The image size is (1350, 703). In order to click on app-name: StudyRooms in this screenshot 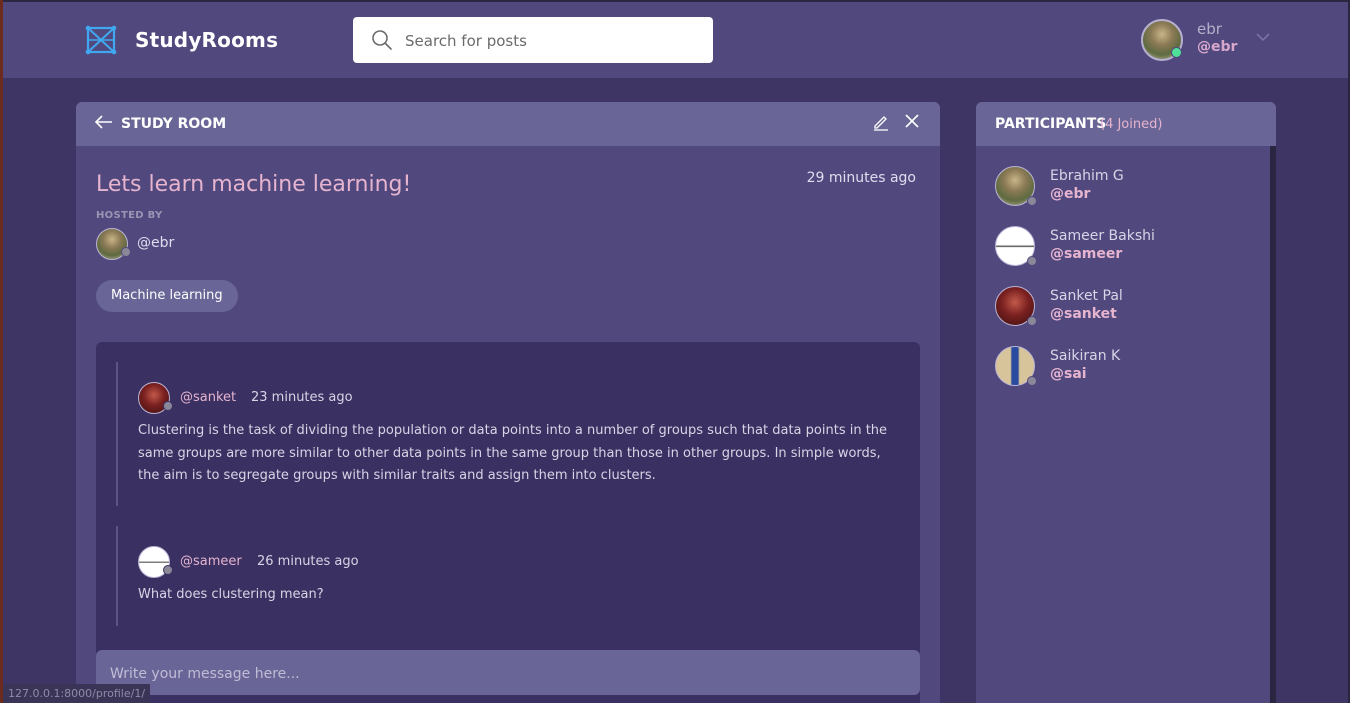, I will do `click(207, 40)`.